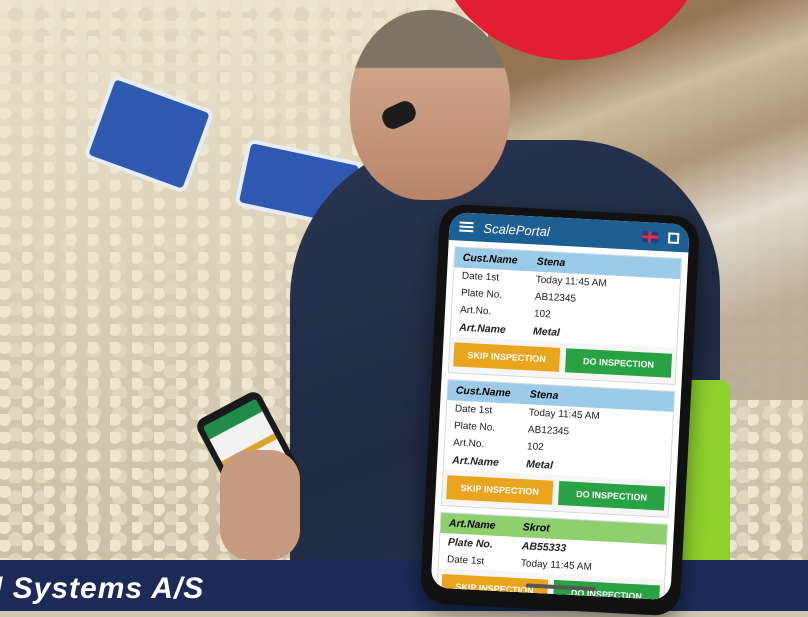  What do you see at coordinates (536, 528) in the screenshot?
I see `card-header-value: Skrot` at bounding box center [536, 528].